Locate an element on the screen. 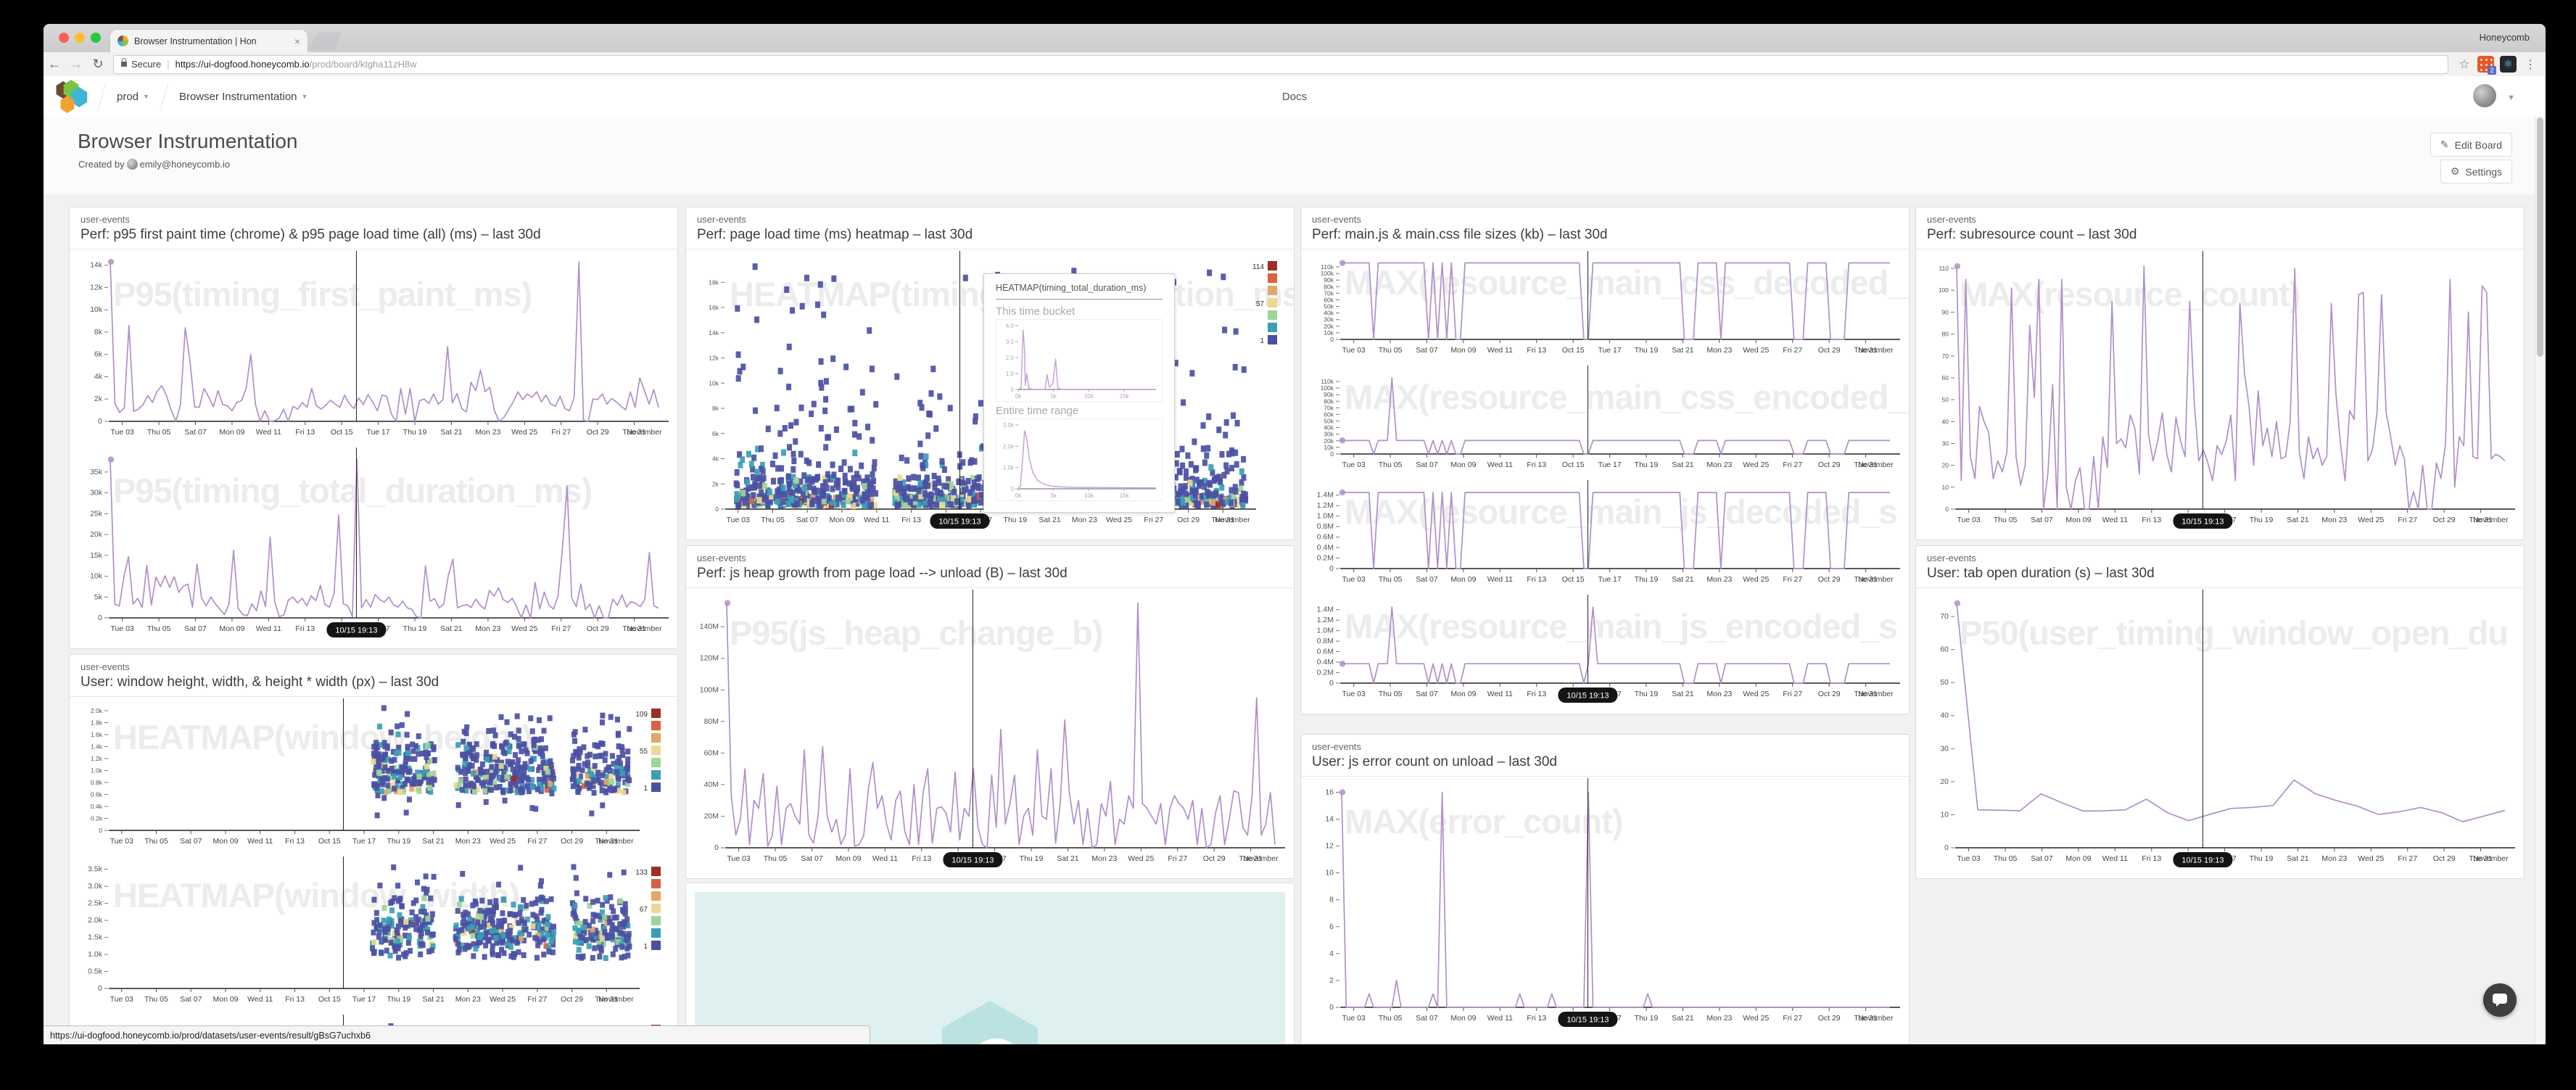  board-label: Browser Instrumentation is located at coordinates (237, 96).